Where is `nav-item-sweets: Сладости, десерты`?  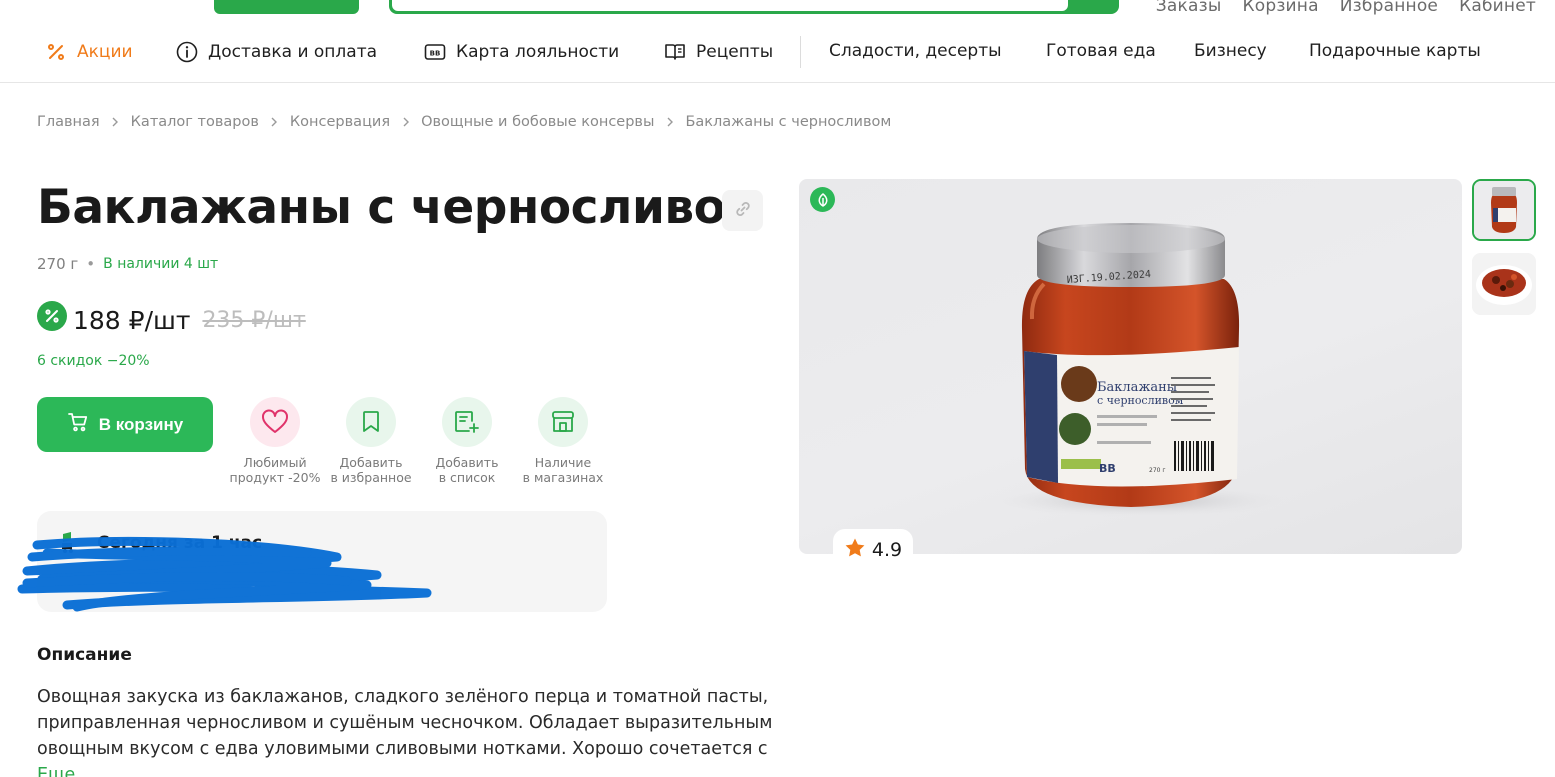 nav-item-sweets: Сладости, десерты is located at coordinates (915, 51).